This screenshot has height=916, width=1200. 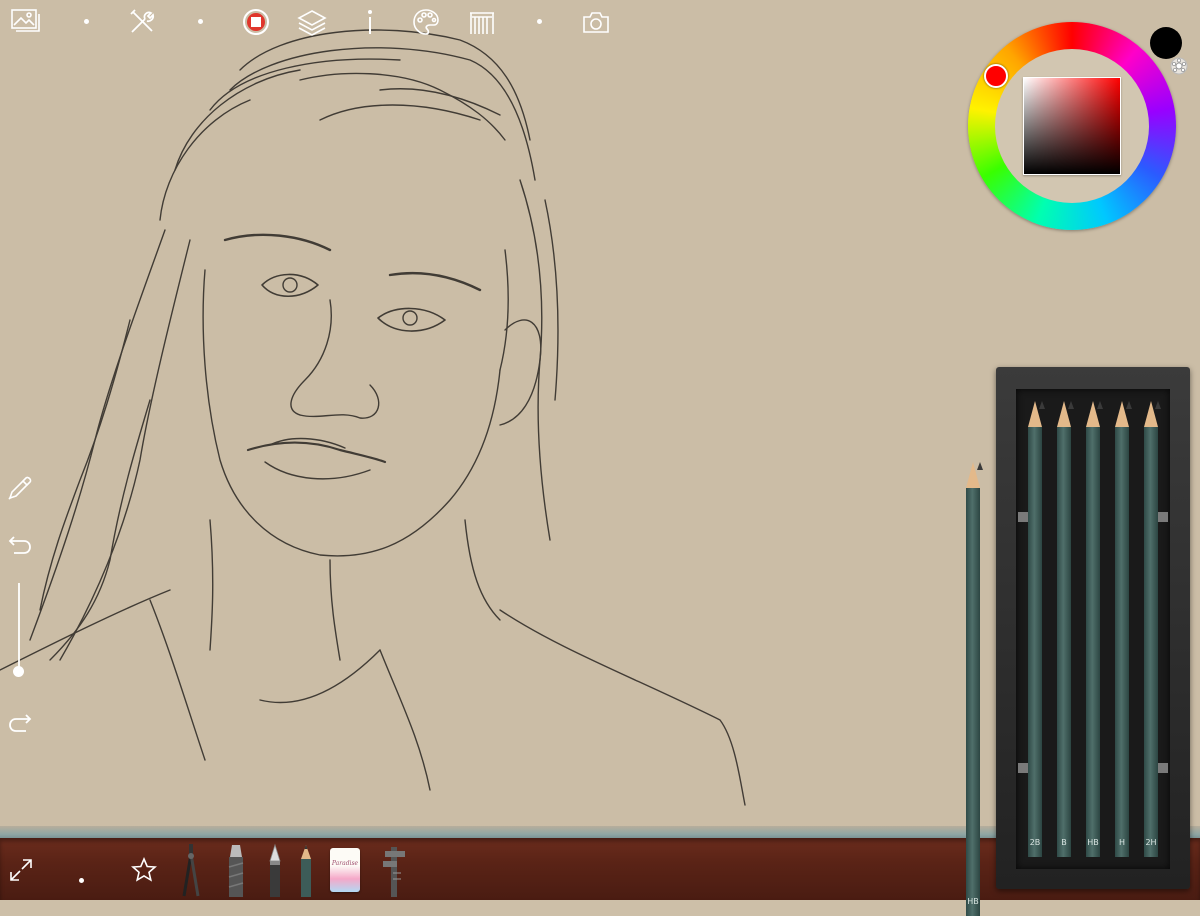 I want to click on eraser-icon: Paradise, so click(x=345, y=870).